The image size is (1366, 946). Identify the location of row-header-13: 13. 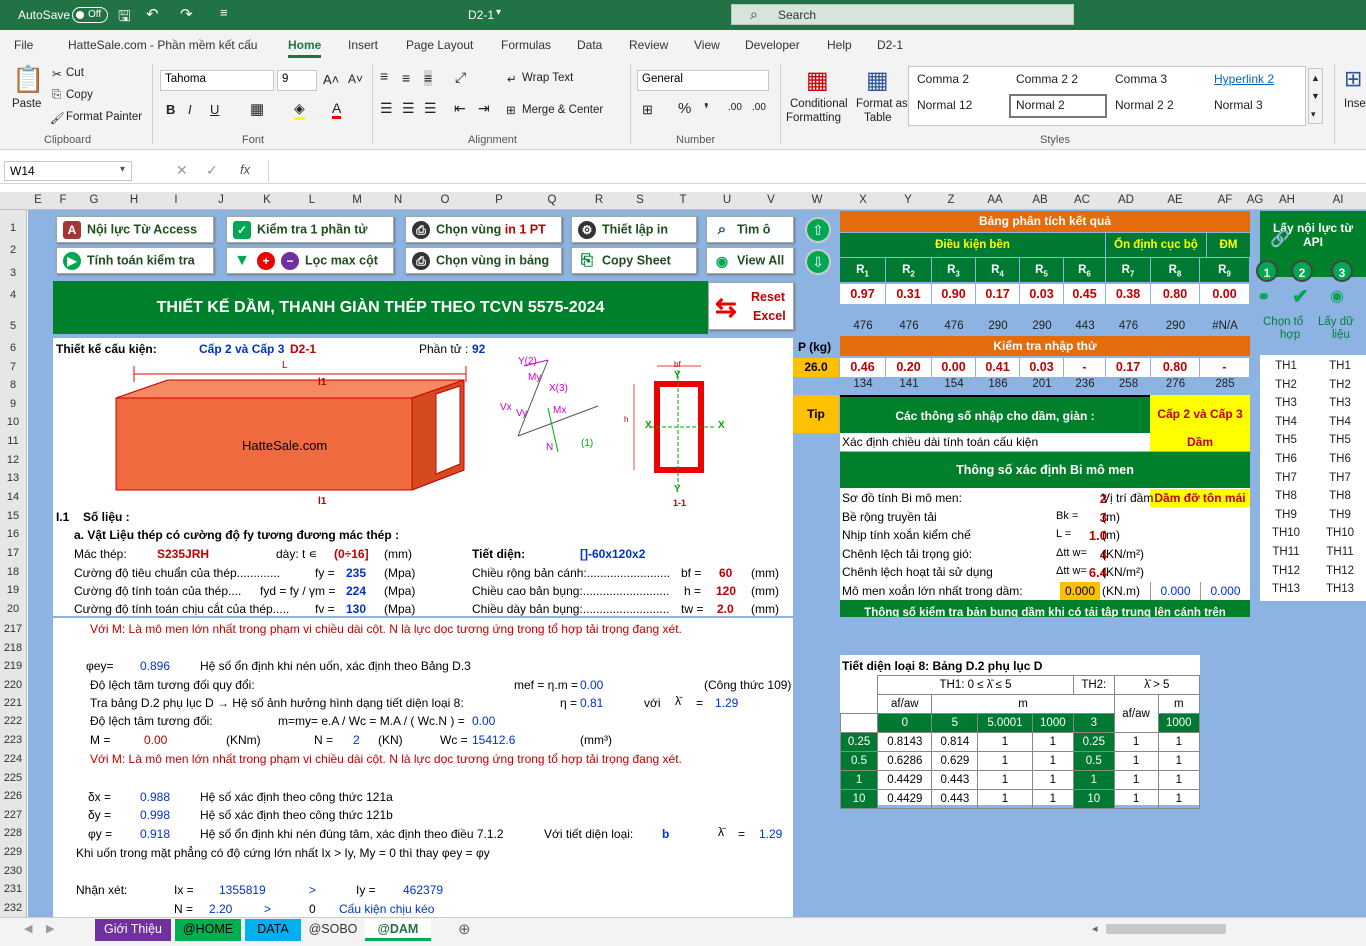
(13, 478).